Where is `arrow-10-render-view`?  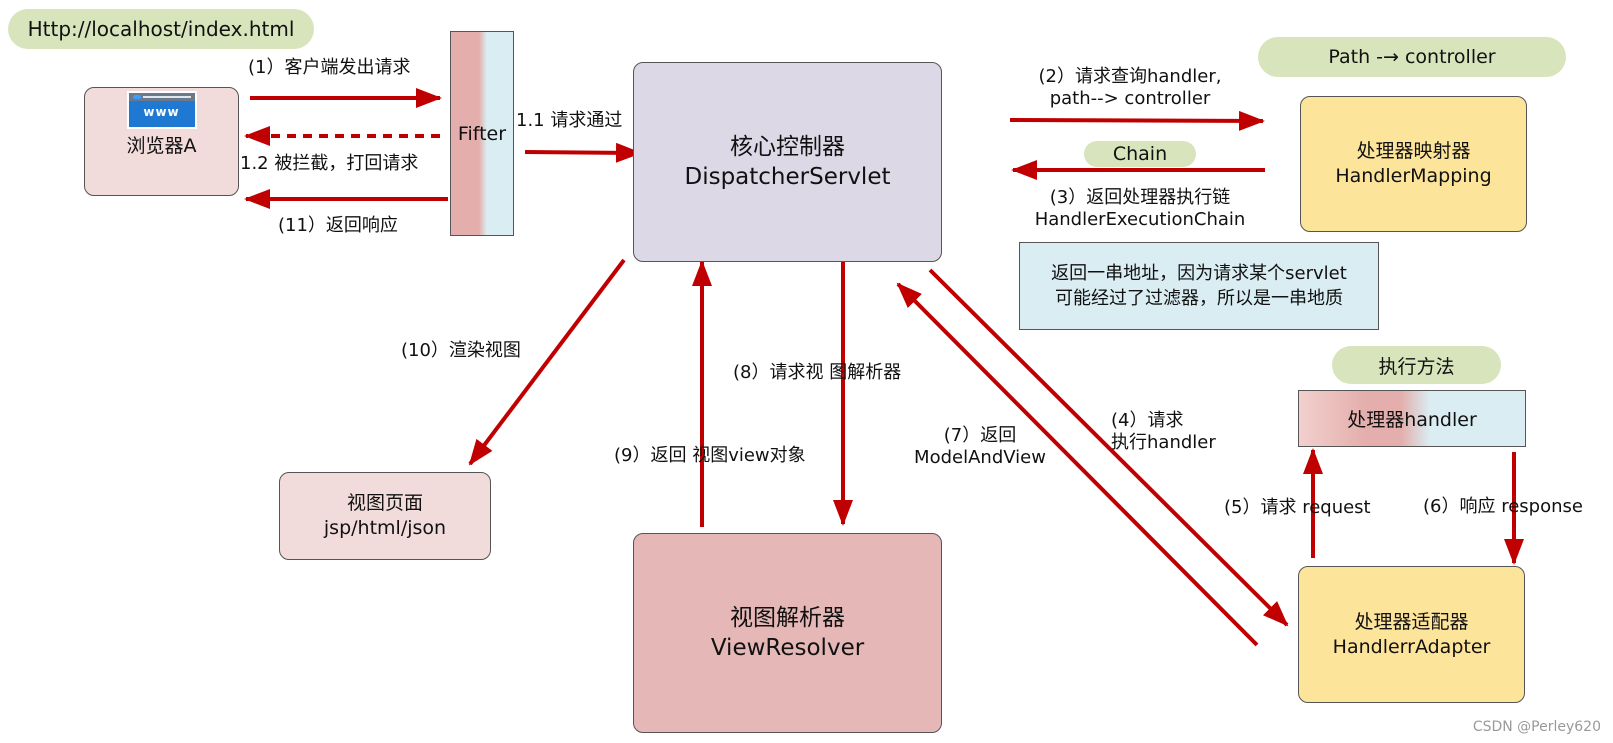
arrow-10-render-view is located at coordinates (547, 362).